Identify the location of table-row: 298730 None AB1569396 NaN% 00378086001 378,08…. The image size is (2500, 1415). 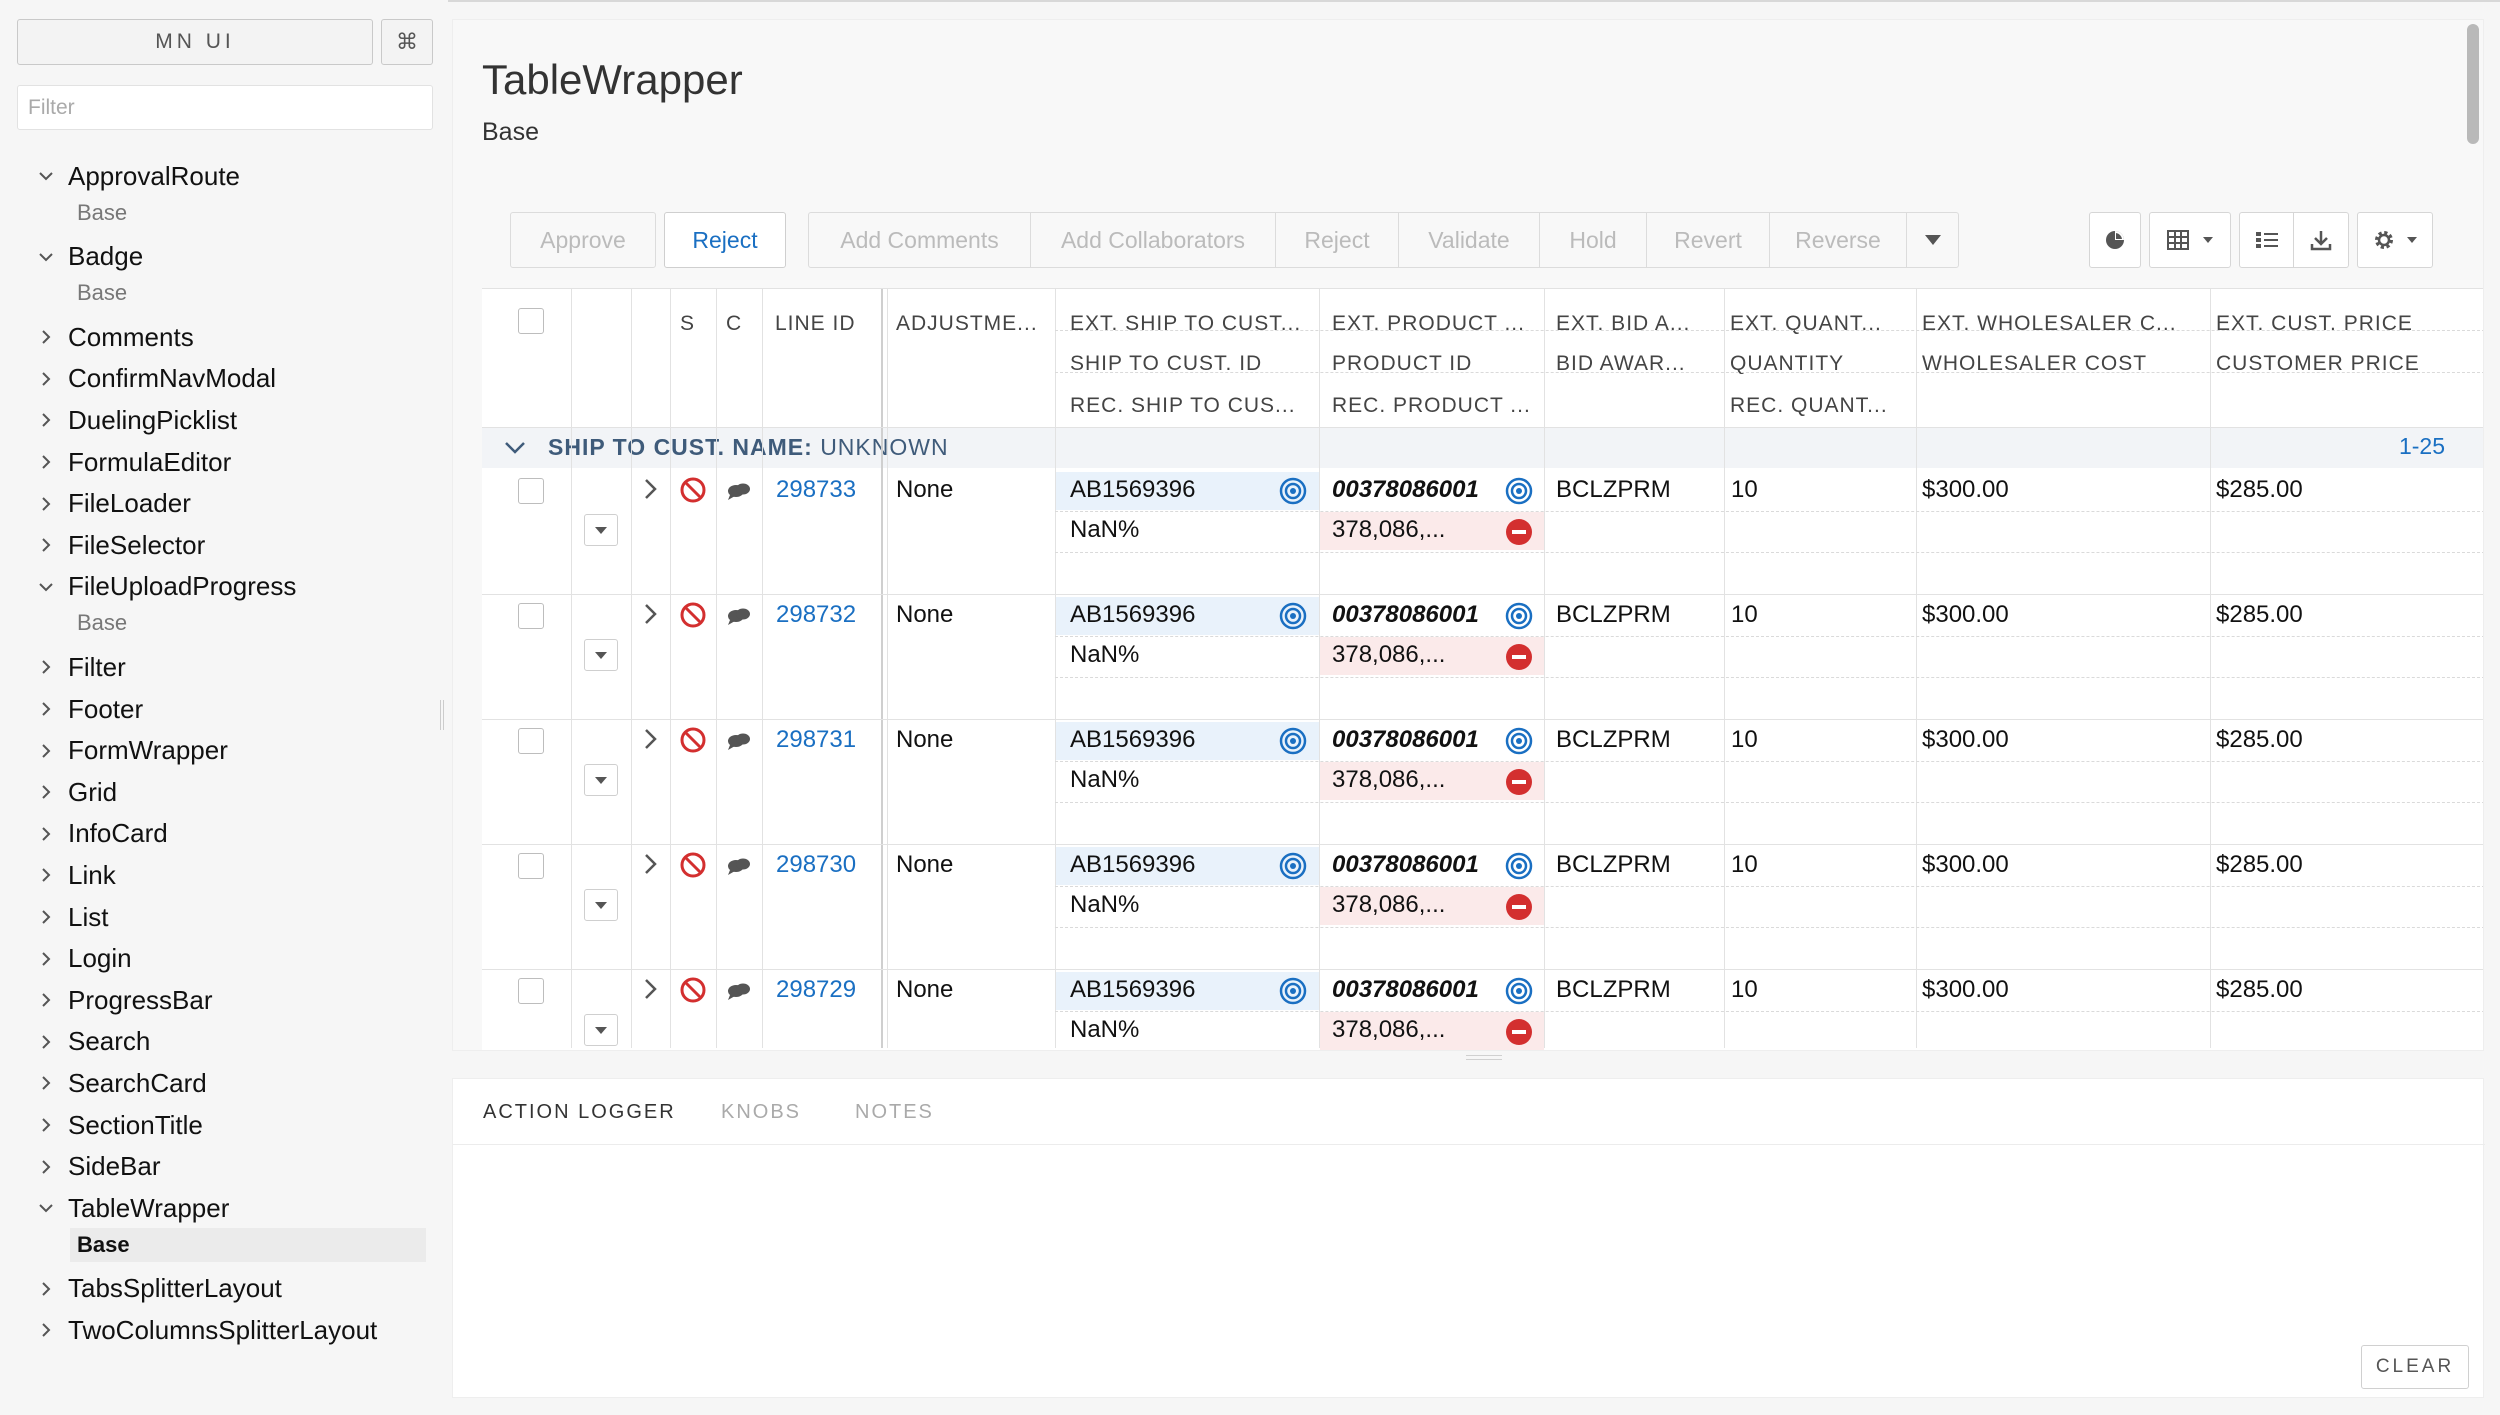
(1482, 907).